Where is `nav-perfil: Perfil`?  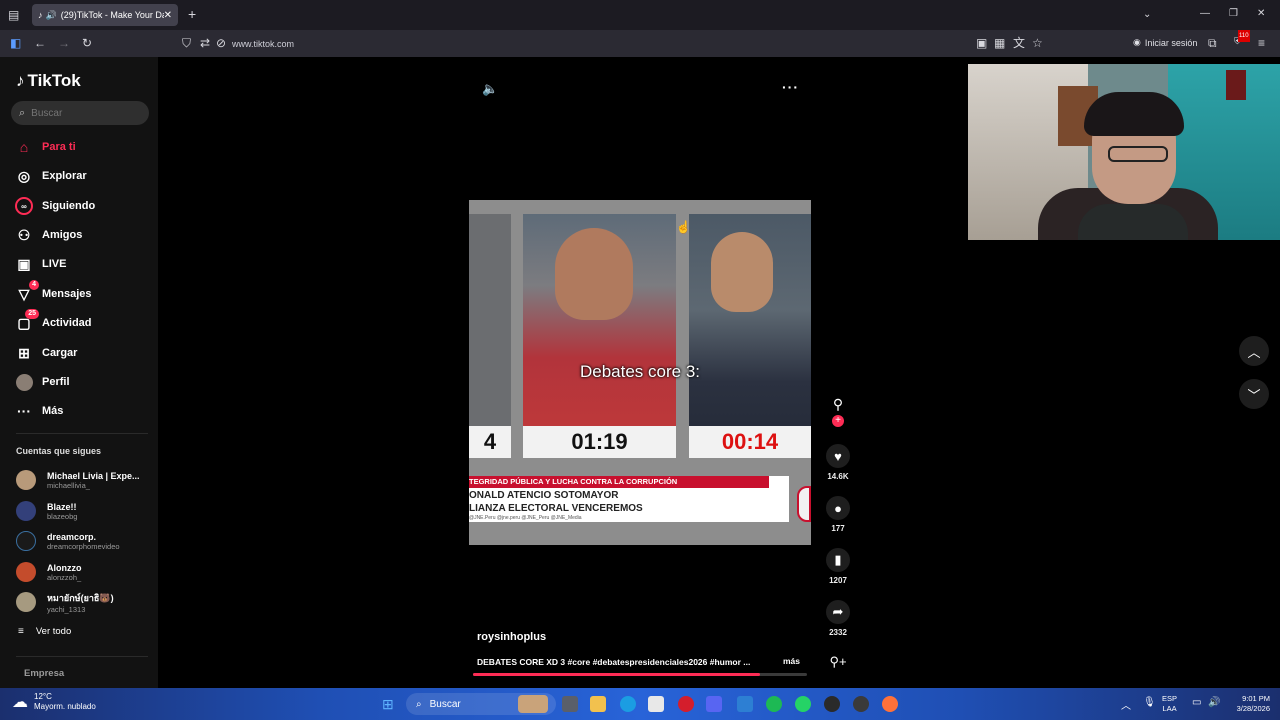 nav-perfil: Perfil is located at coordinates (42, 382).